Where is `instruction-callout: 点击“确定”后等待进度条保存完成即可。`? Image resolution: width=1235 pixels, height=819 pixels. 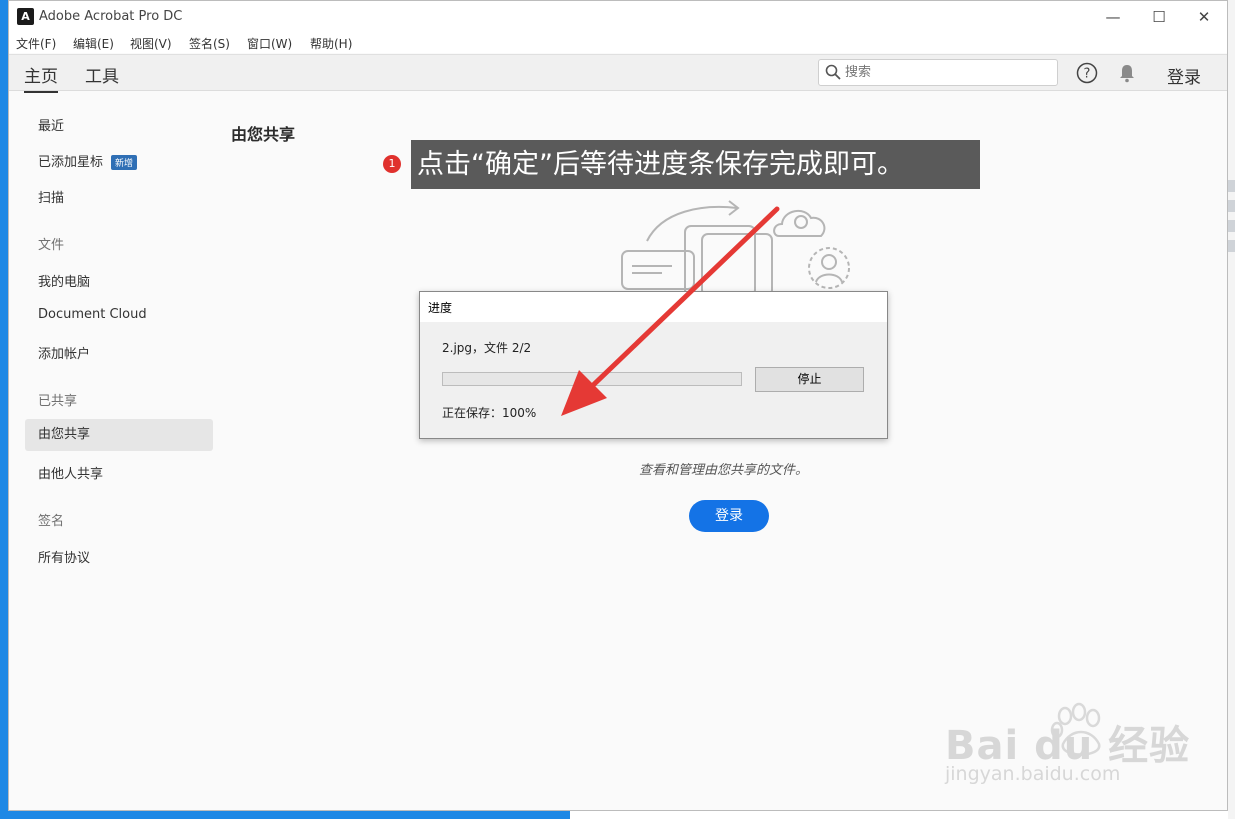 instruction-callout: 点击“确定”后等待进度条保存完成即可。 is located at coordinates (695, 164).